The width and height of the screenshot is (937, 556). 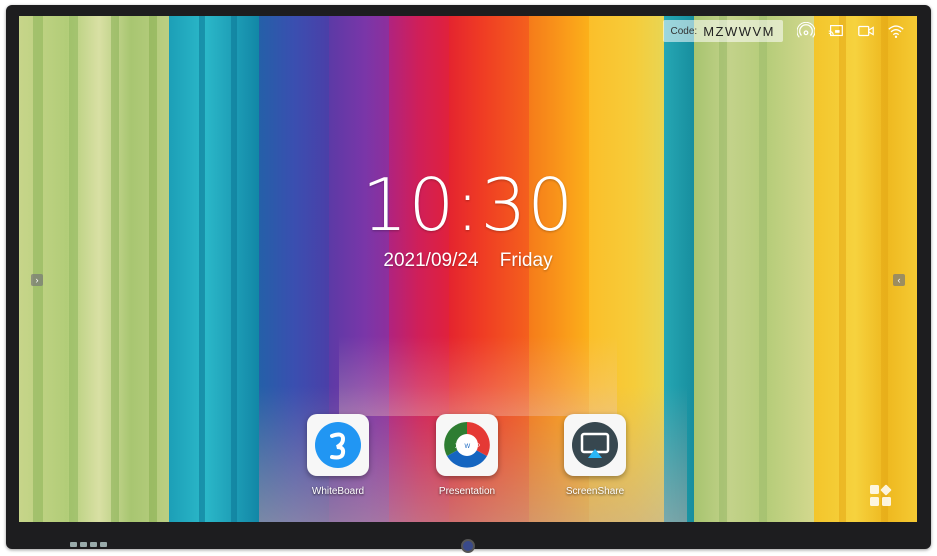 What do you see at coordinates (806, 31) in the screenshot?
I see `hotspot-icon` at bounding box center [806, 31].